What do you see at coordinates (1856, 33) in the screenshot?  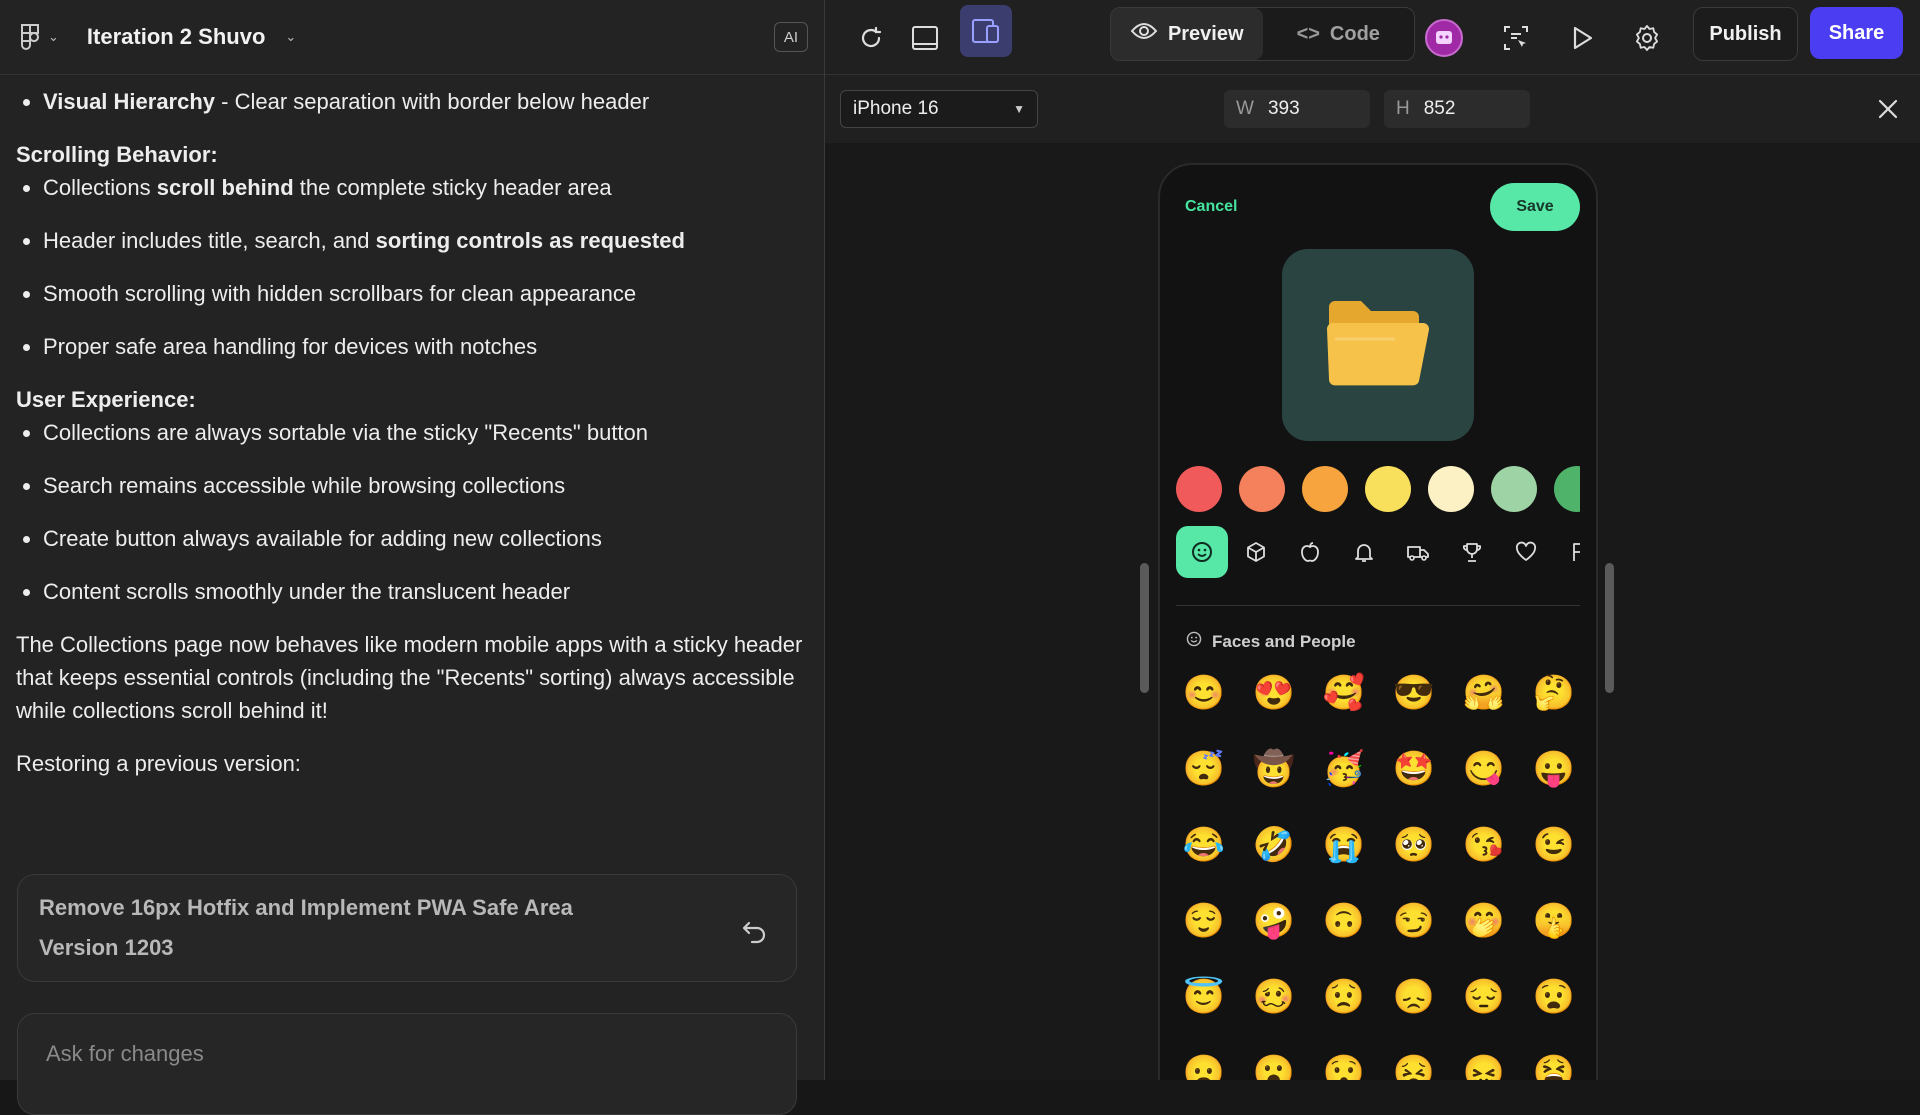 I see `share-button: Share` at bounding box center [1856, 33].